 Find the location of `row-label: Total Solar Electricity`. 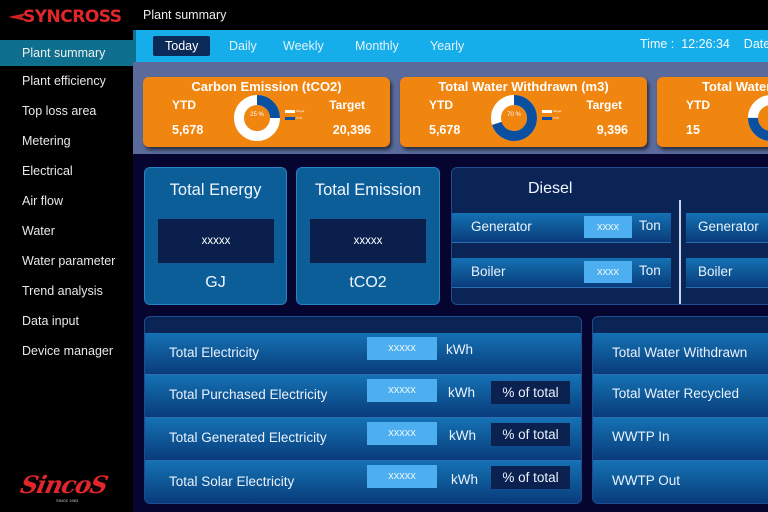

row-label: Total Solar Electricity is located at coordinates (232, 481).